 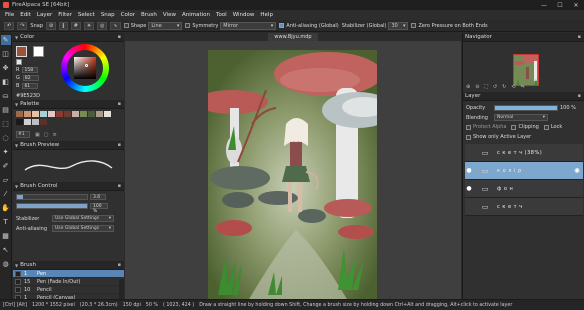 What do you see at coordinates (108, 15) in the screenshot?
I see `menu-snap: Snap` at bounding box center [108, 15].